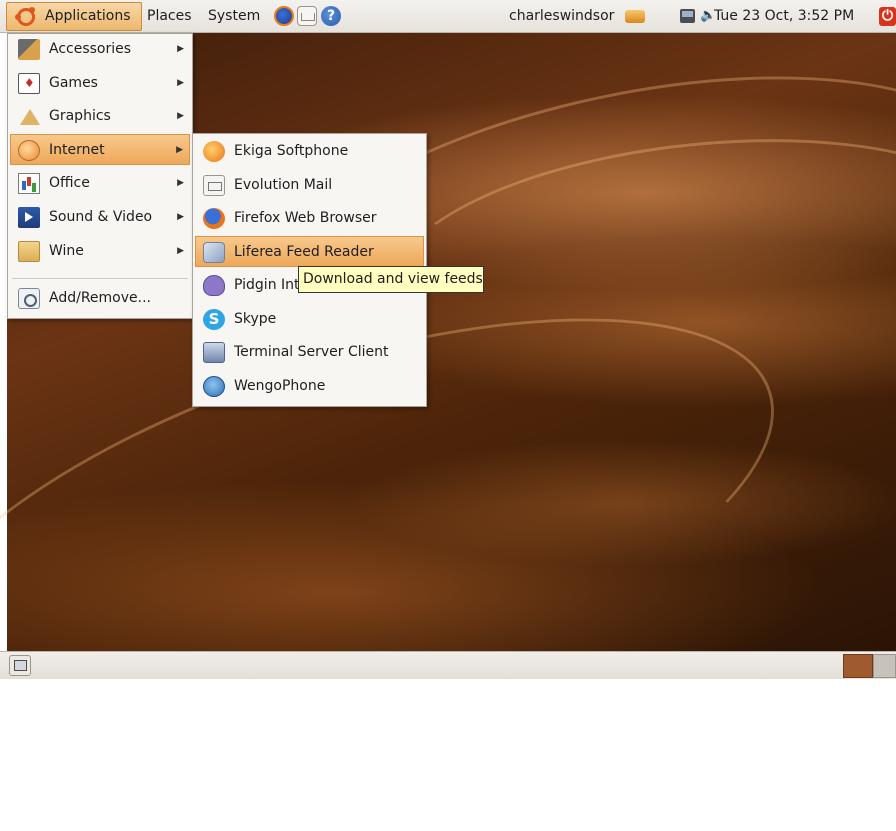 The height and width of the screenshot is (831, 896). I want to click on menu-item-label: Skype, so click(255, 319).